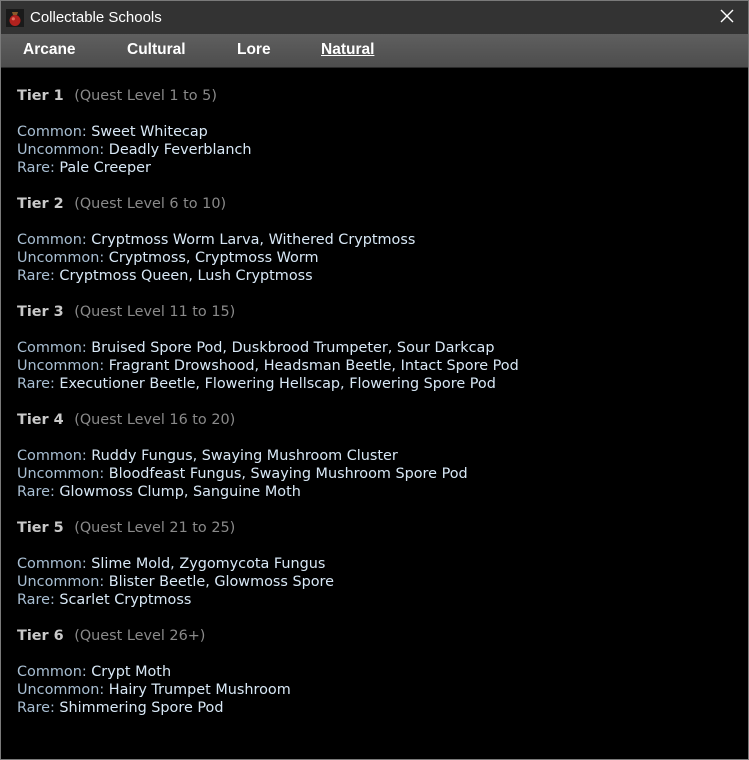  What do you see at coordinates (377, 528) in the screenshot?
I see `tier-header: Tier 5 (Quest Level 21 to 25)` at bounding box center [377, 528].